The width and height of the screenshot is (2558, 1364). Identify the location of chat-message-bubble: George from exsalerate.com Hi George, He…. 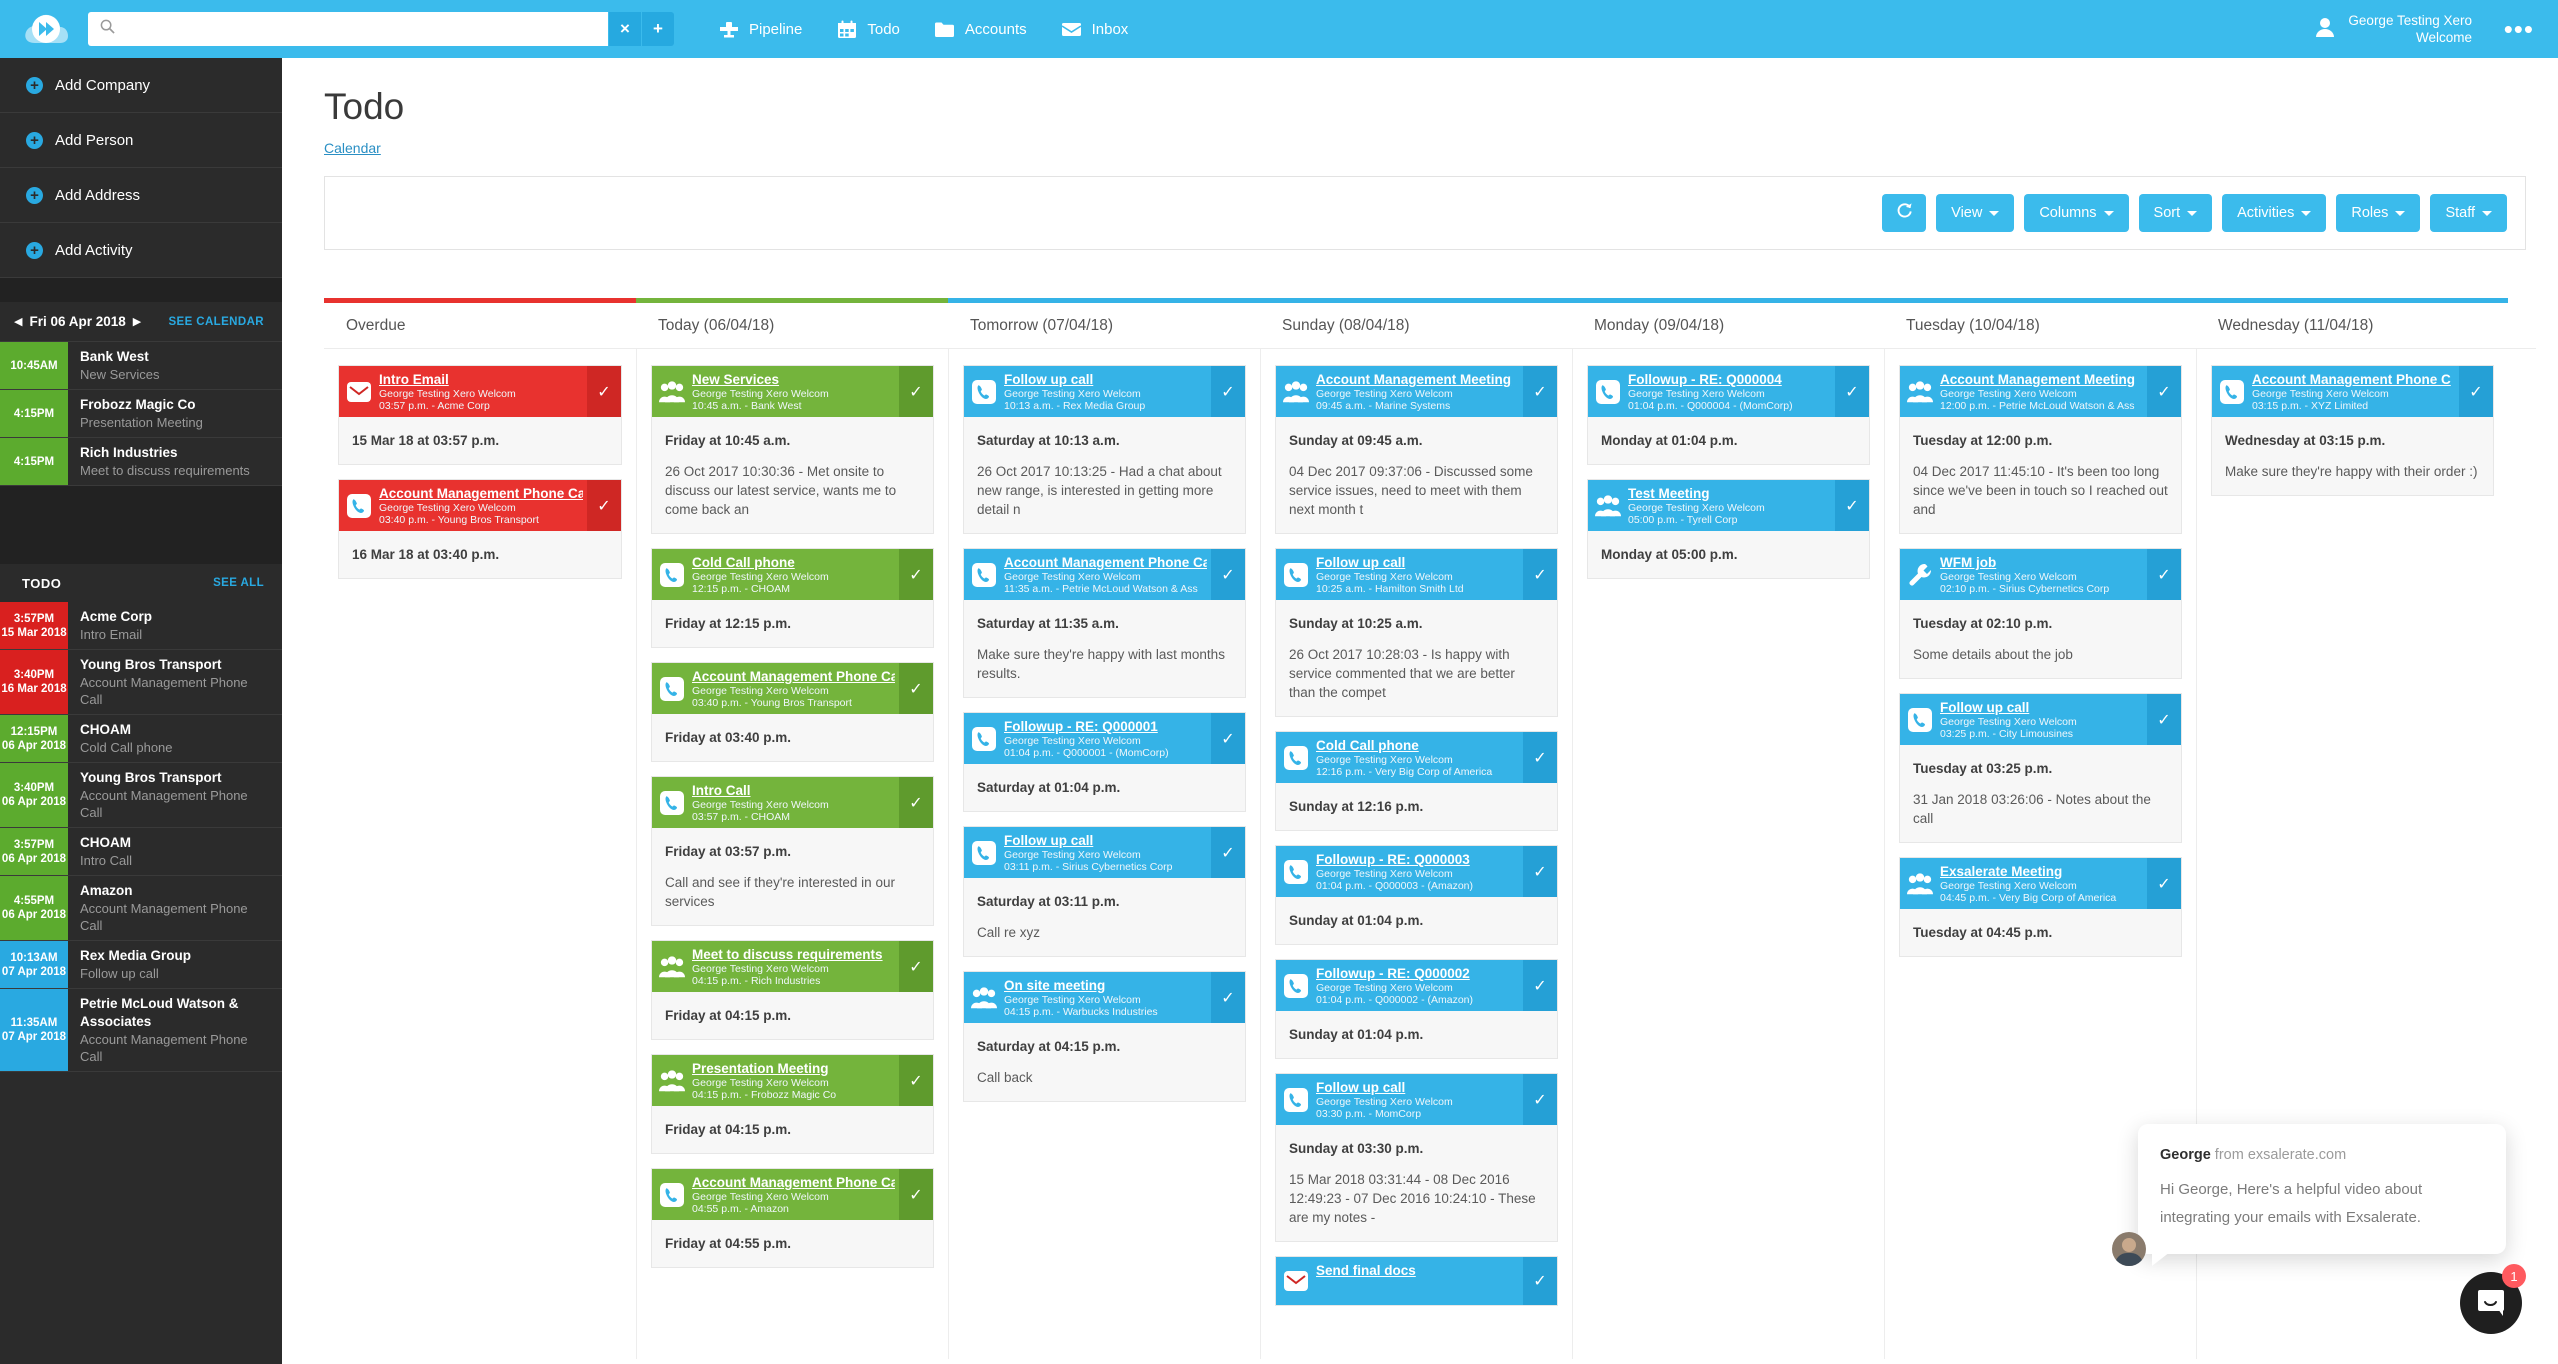
(2322, 1195).